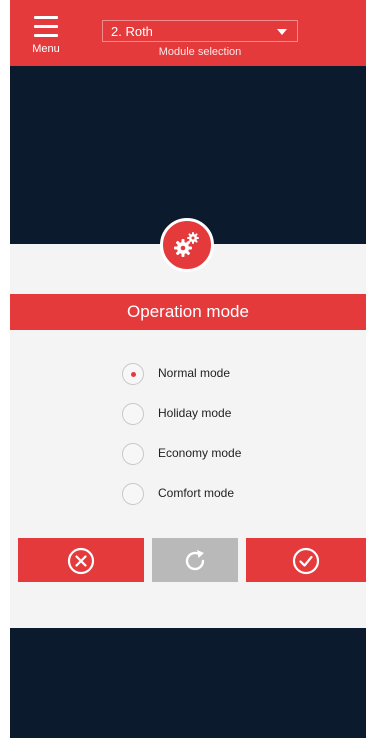 Image resolution: width=366 pixels, height=738 pixels. I want to click on option-comfort-mode: Comfort mode, so click(217, 494).